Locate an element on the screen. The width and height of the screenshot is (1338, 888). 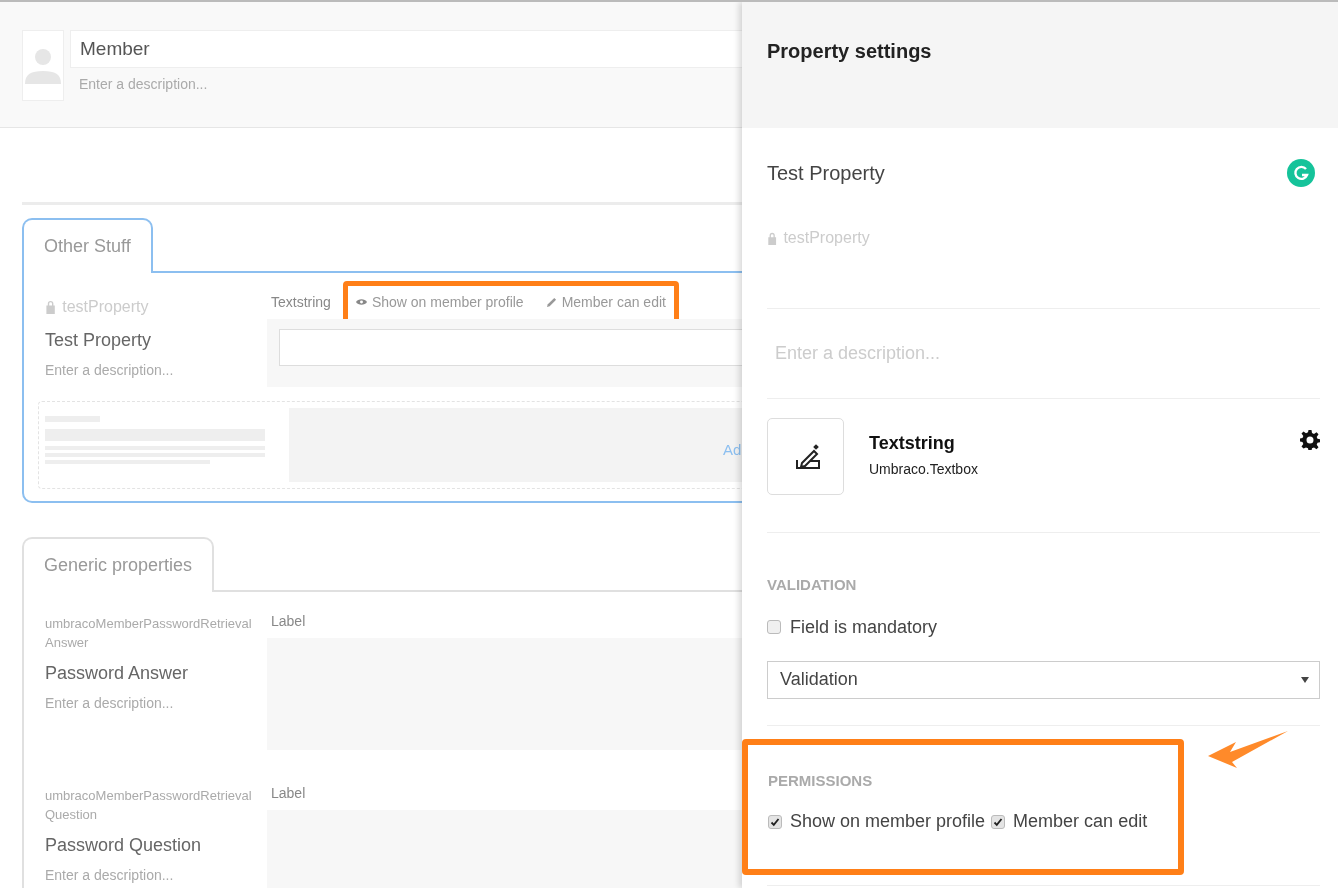
section-heading: VALIDATION is located at coordinates (812, 585).